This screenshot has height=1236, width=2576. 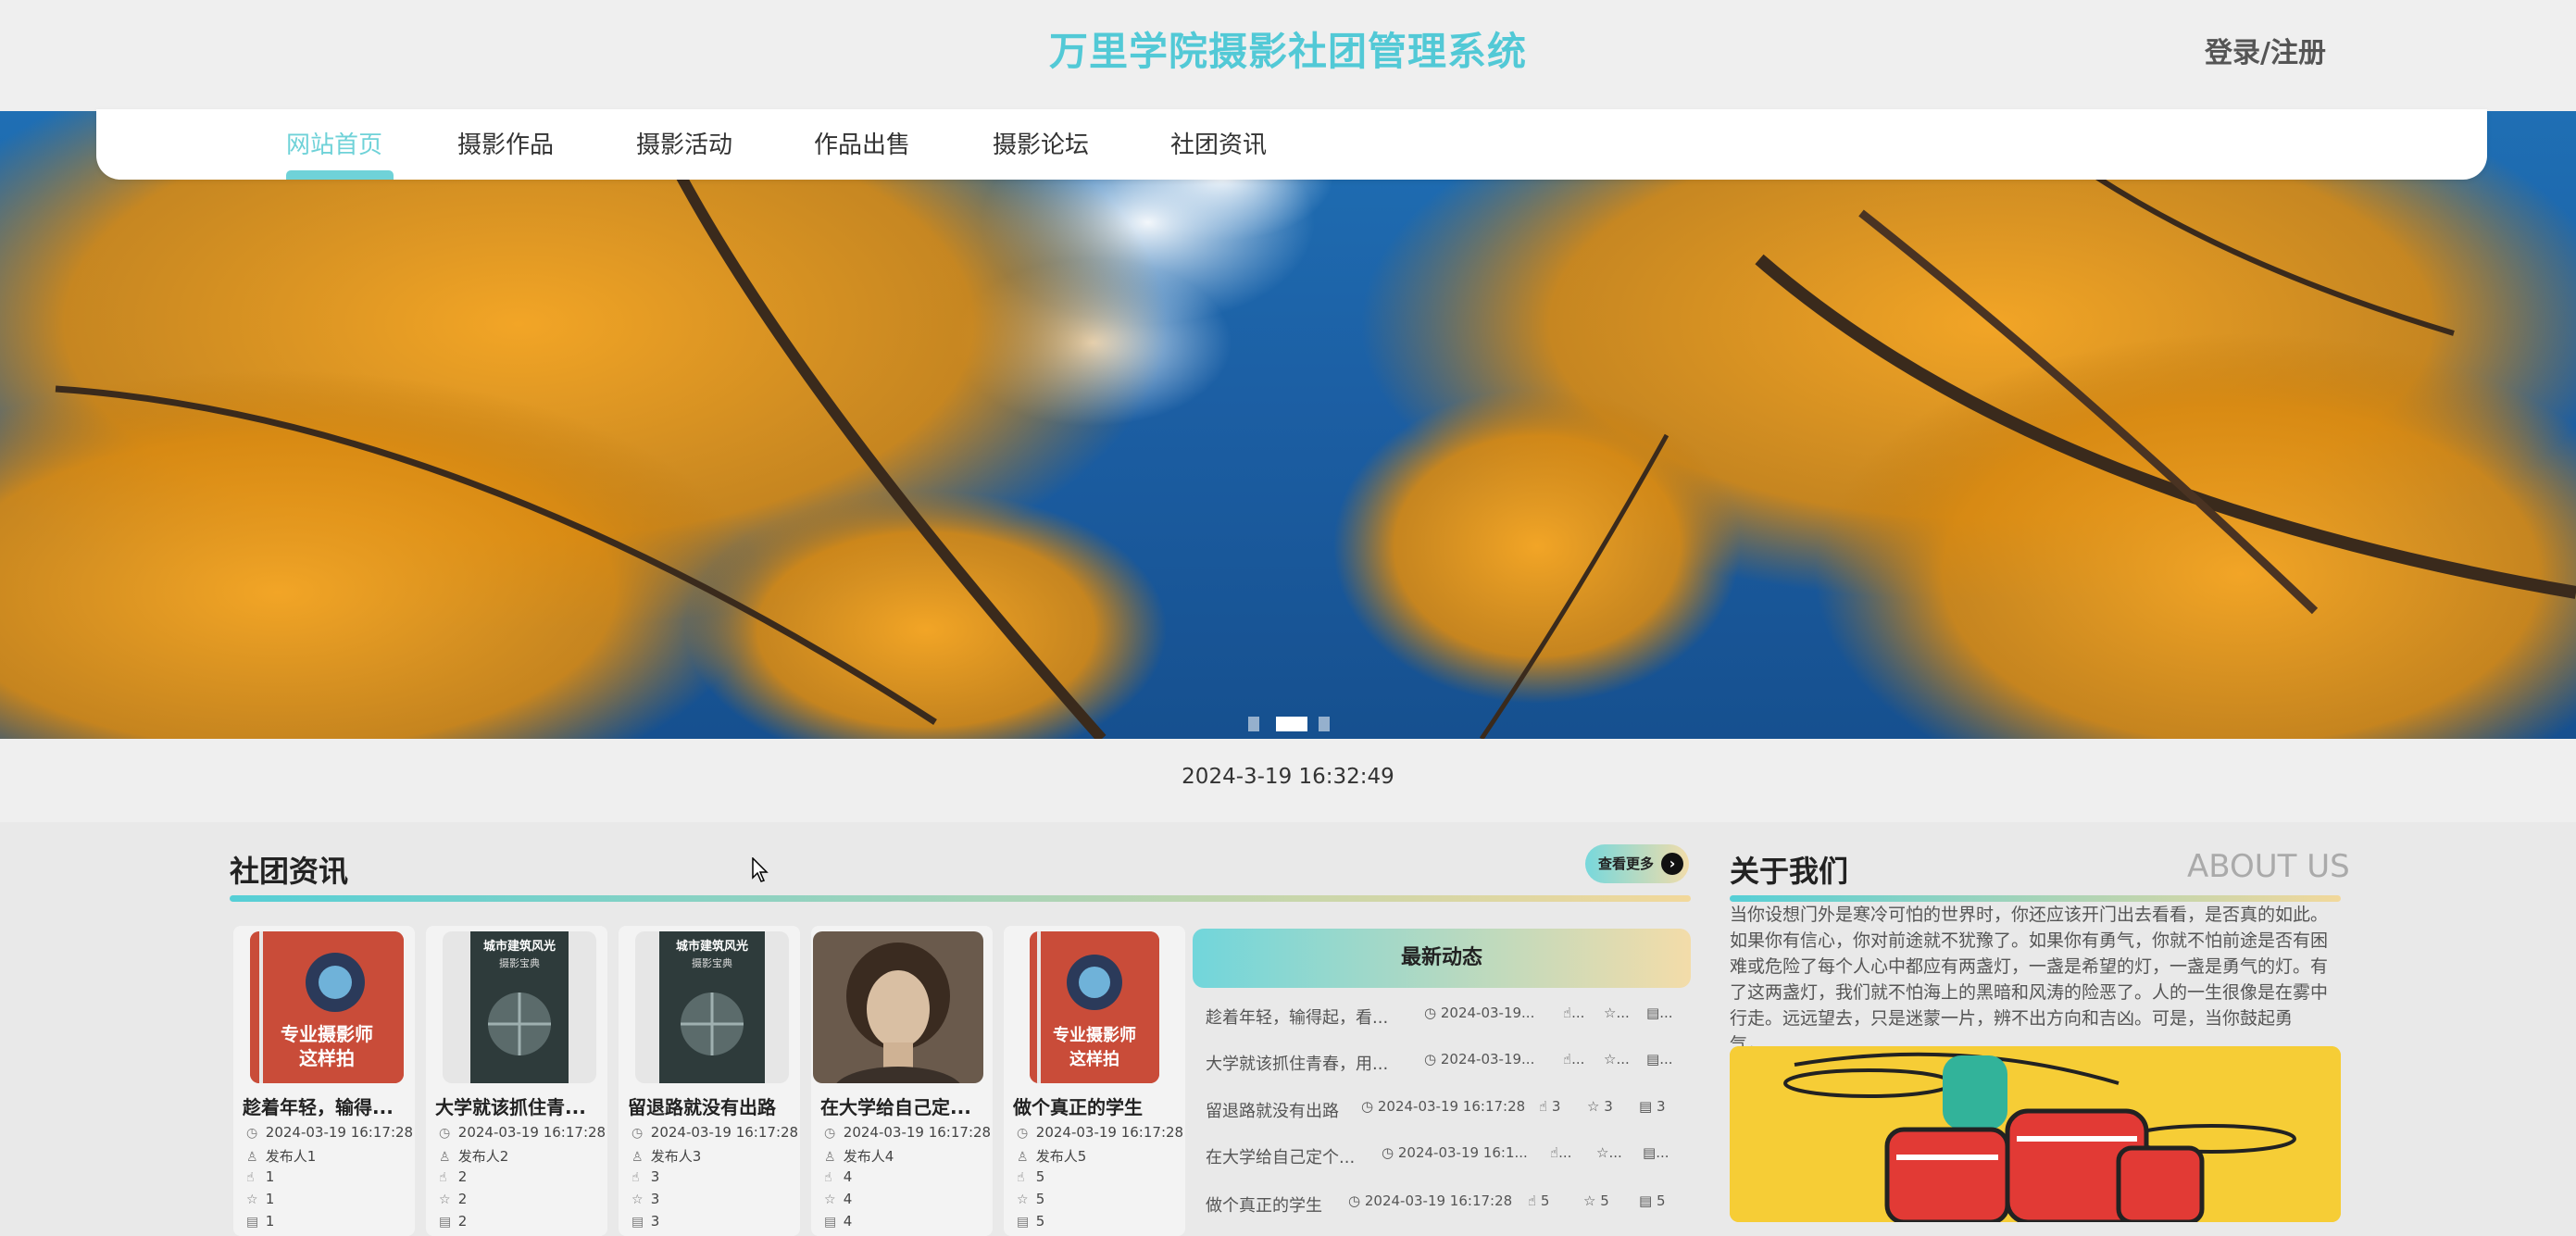 What do you see at coordinates (506, 143) in the screenshot?
I see `nav-works: 摄影作品` at bounding box center [506, 143].